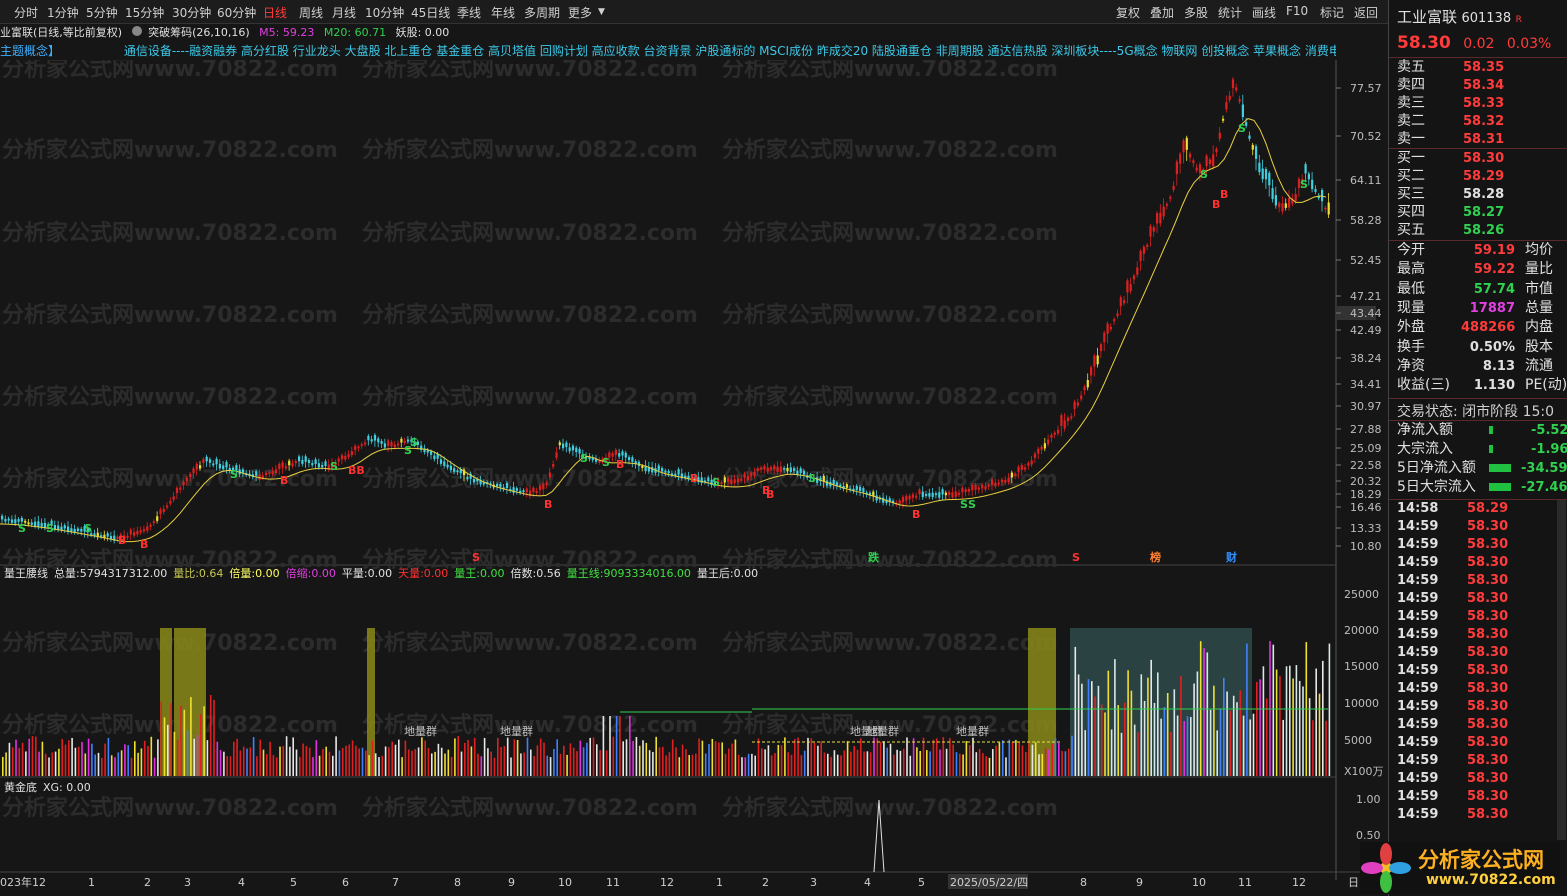  Describe the element at coordinates (1230, 12) in the screenshot. I see `tool-button-3: 统计` at that location.